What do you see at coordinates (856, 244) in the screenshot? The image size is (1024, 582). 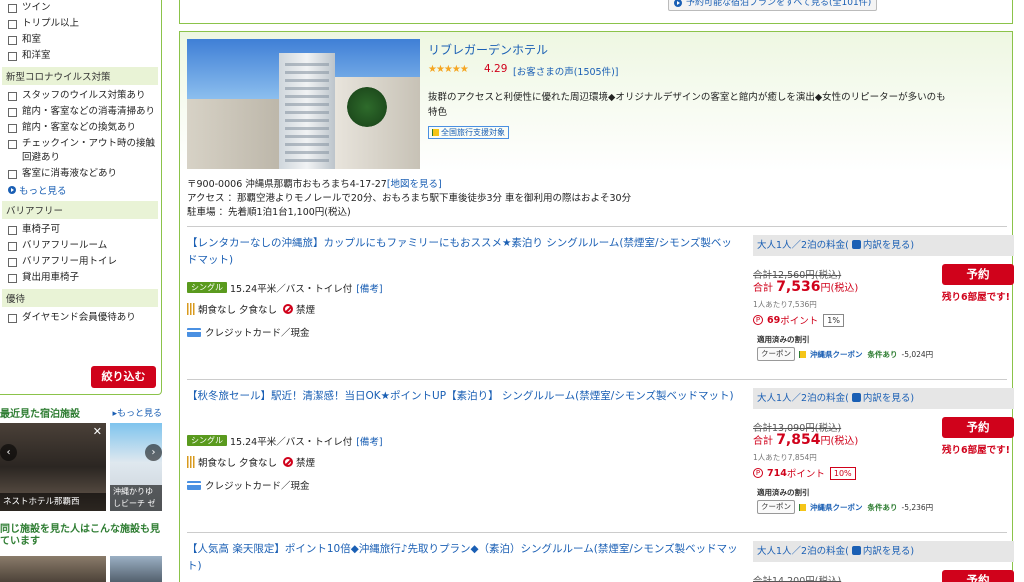 I see `breakdown-icon` at bounding box center [856, 244].